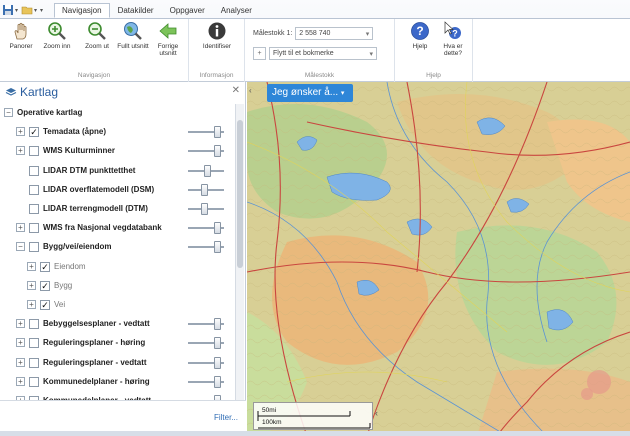 Image resolution: width=630 pixels, height=436 pixels. I want to click on collapse-scale-icon: ‹, so click(376, 413).